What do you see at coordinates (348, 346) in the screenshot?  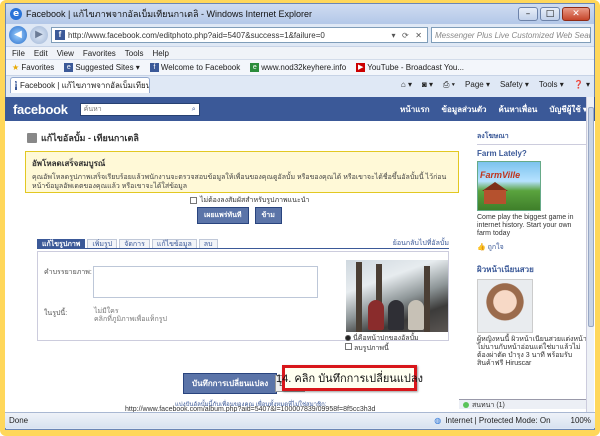 I see `checkbox` at bounding box center [348, 346].